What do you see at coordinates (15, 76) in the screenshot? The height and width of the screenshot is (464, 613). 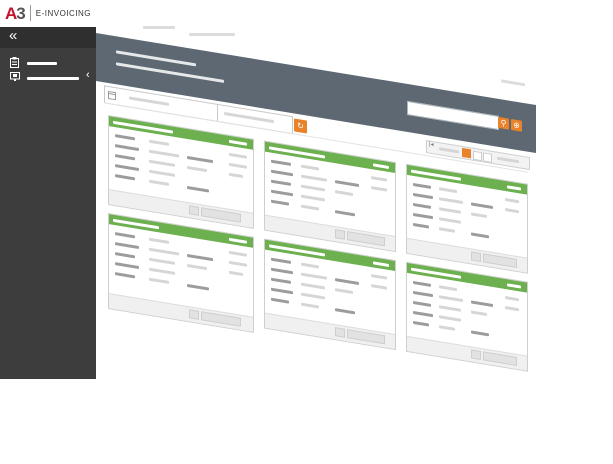 I see `monitor-icon` at bounding box center [15, 76].